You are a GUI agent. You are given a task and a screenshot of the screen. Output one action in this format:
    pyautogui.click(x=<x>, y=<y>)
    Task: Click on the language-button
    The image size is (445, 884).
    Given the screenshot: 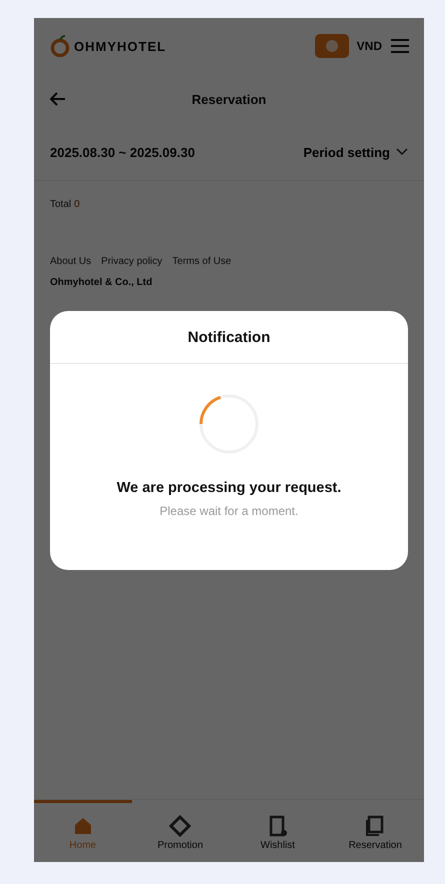 What is the action you would take?
    pyautogui.click(x=331, y=46)
    